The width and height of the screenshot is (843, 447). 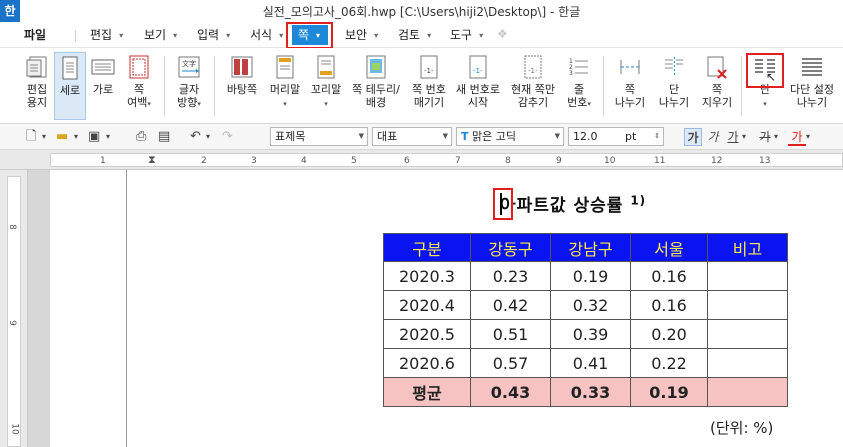 What do you see at coordinates (310, 35) in the screenshot?
I see `menu-page: 쪽 ▾` at bounding box center [310, 35].